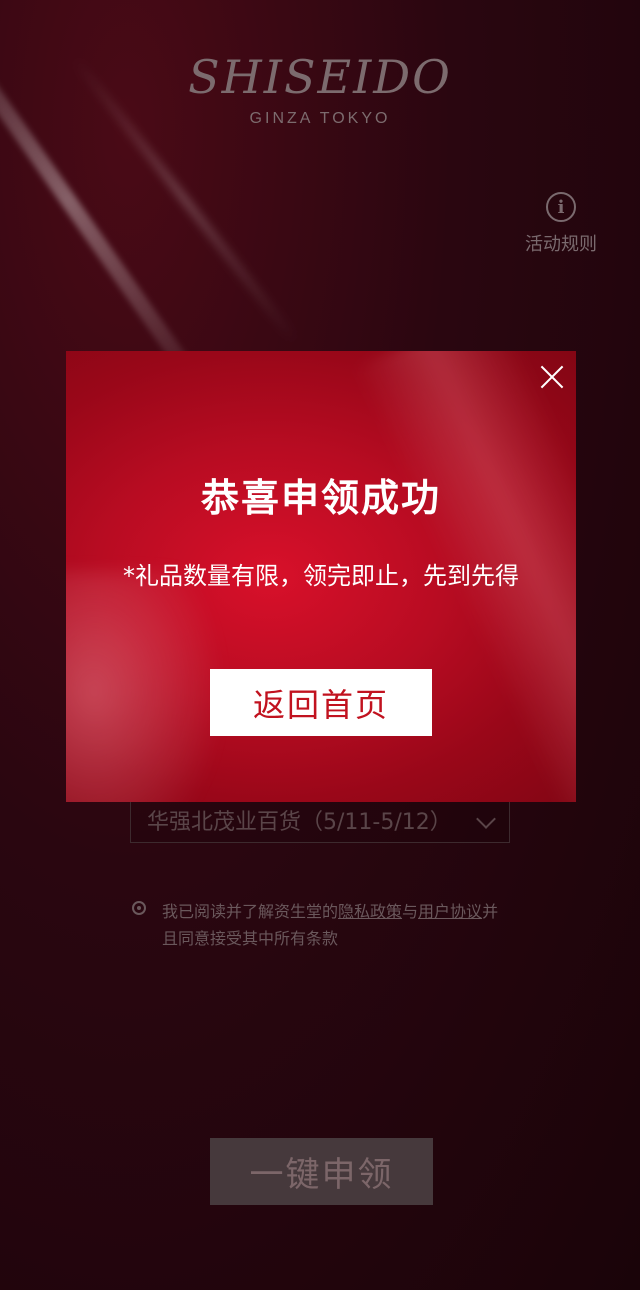  What do you see at coordinates (320, 77) in the screenshot?
I see `brand-logo-text: SHISEIDO` at bounding box center [320, 77].